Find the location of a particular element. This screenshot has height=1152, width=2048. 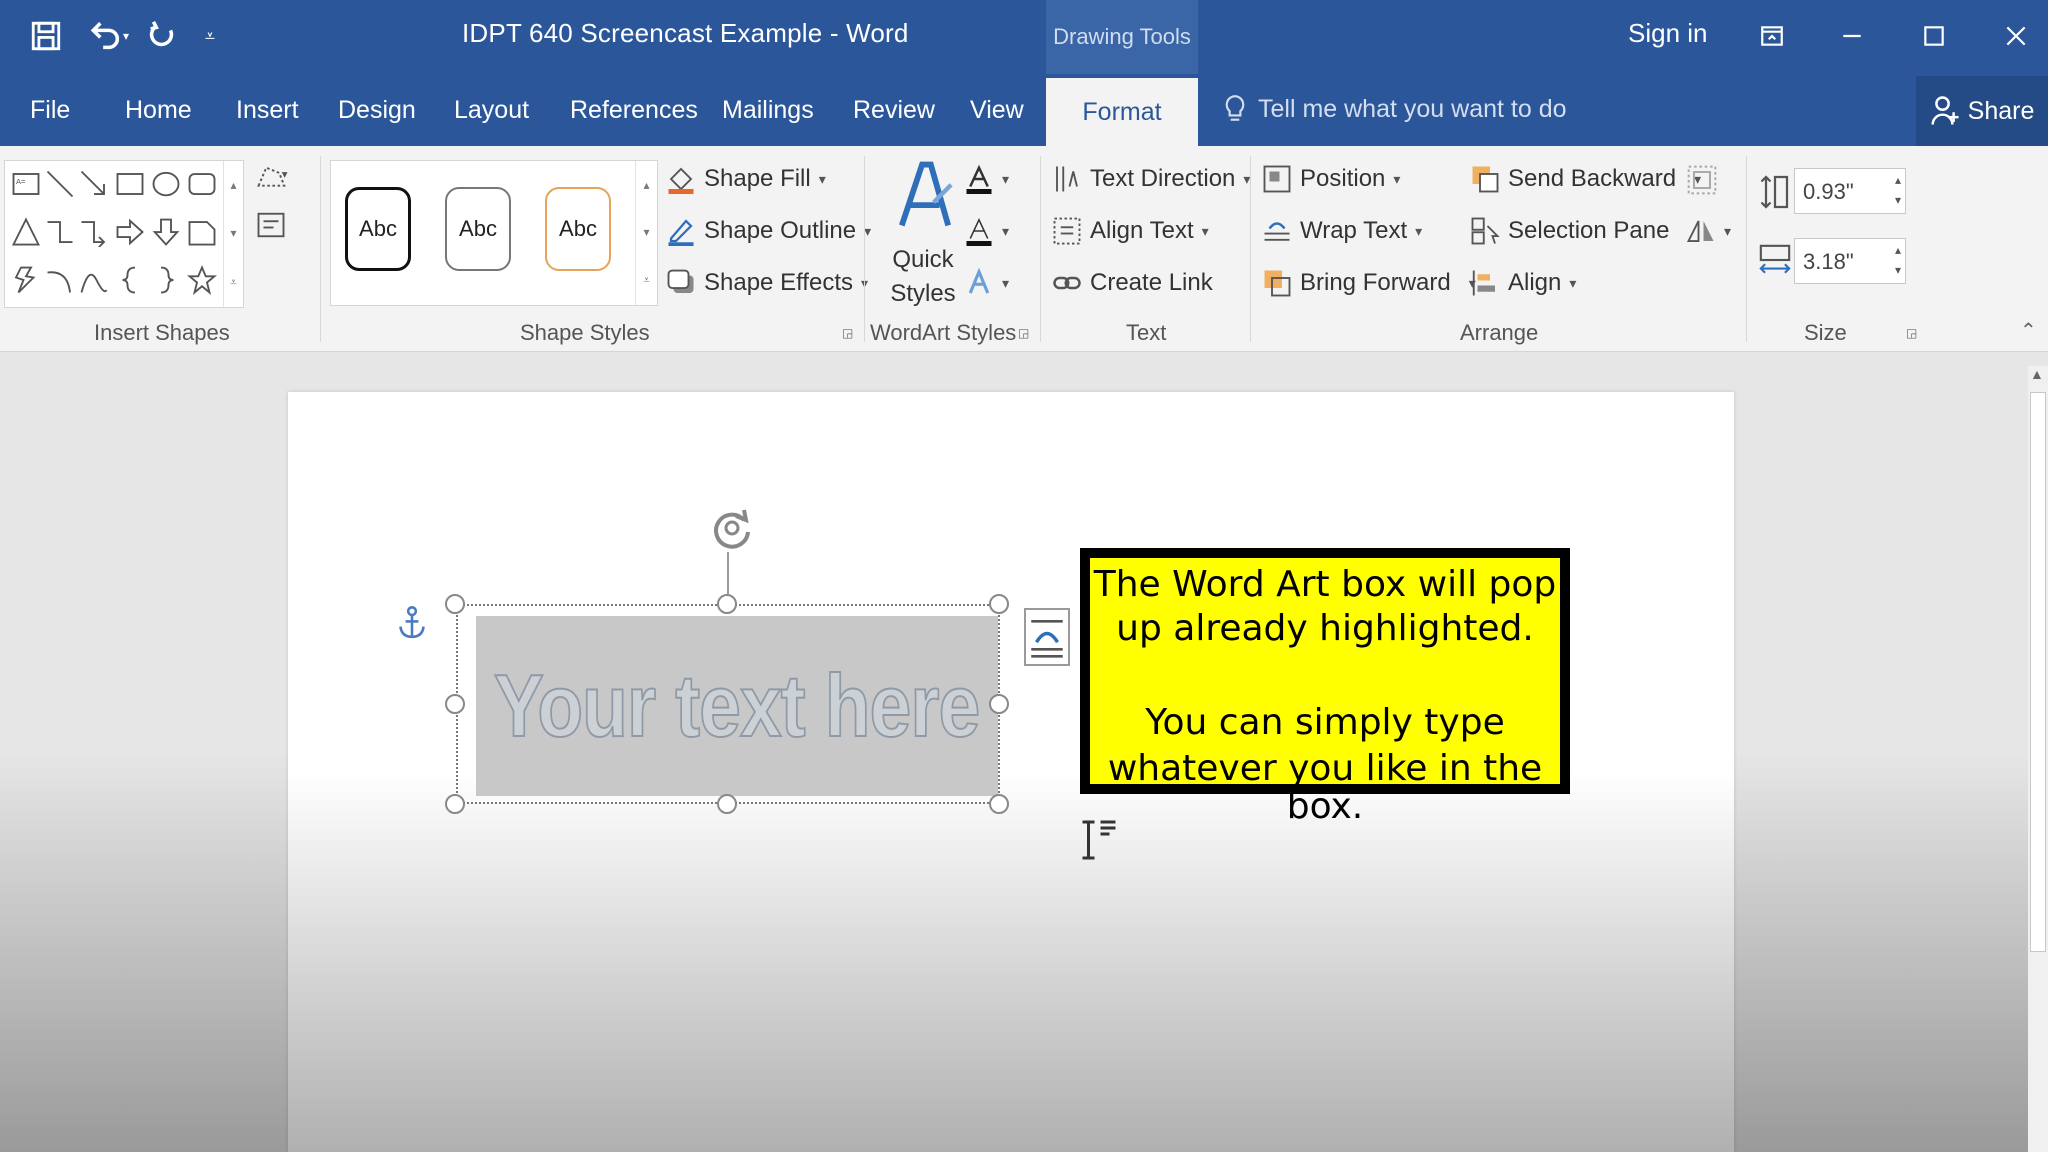

text-outline-button: ▾ is located at coordinates (986, 231).